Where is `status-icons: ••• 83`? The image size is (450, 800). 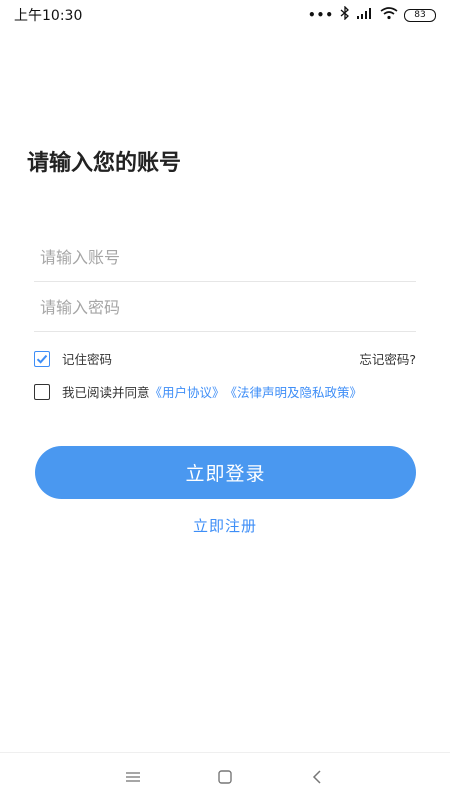 status-icons: ••• 83 is located at coordinates (371, 14).